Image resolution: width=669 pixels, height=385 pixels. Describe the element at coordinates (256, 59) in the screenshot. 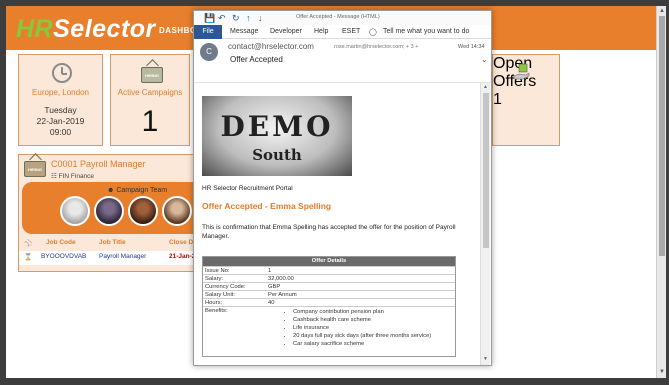

I see `message-subject: Offer Accepted` at that location.